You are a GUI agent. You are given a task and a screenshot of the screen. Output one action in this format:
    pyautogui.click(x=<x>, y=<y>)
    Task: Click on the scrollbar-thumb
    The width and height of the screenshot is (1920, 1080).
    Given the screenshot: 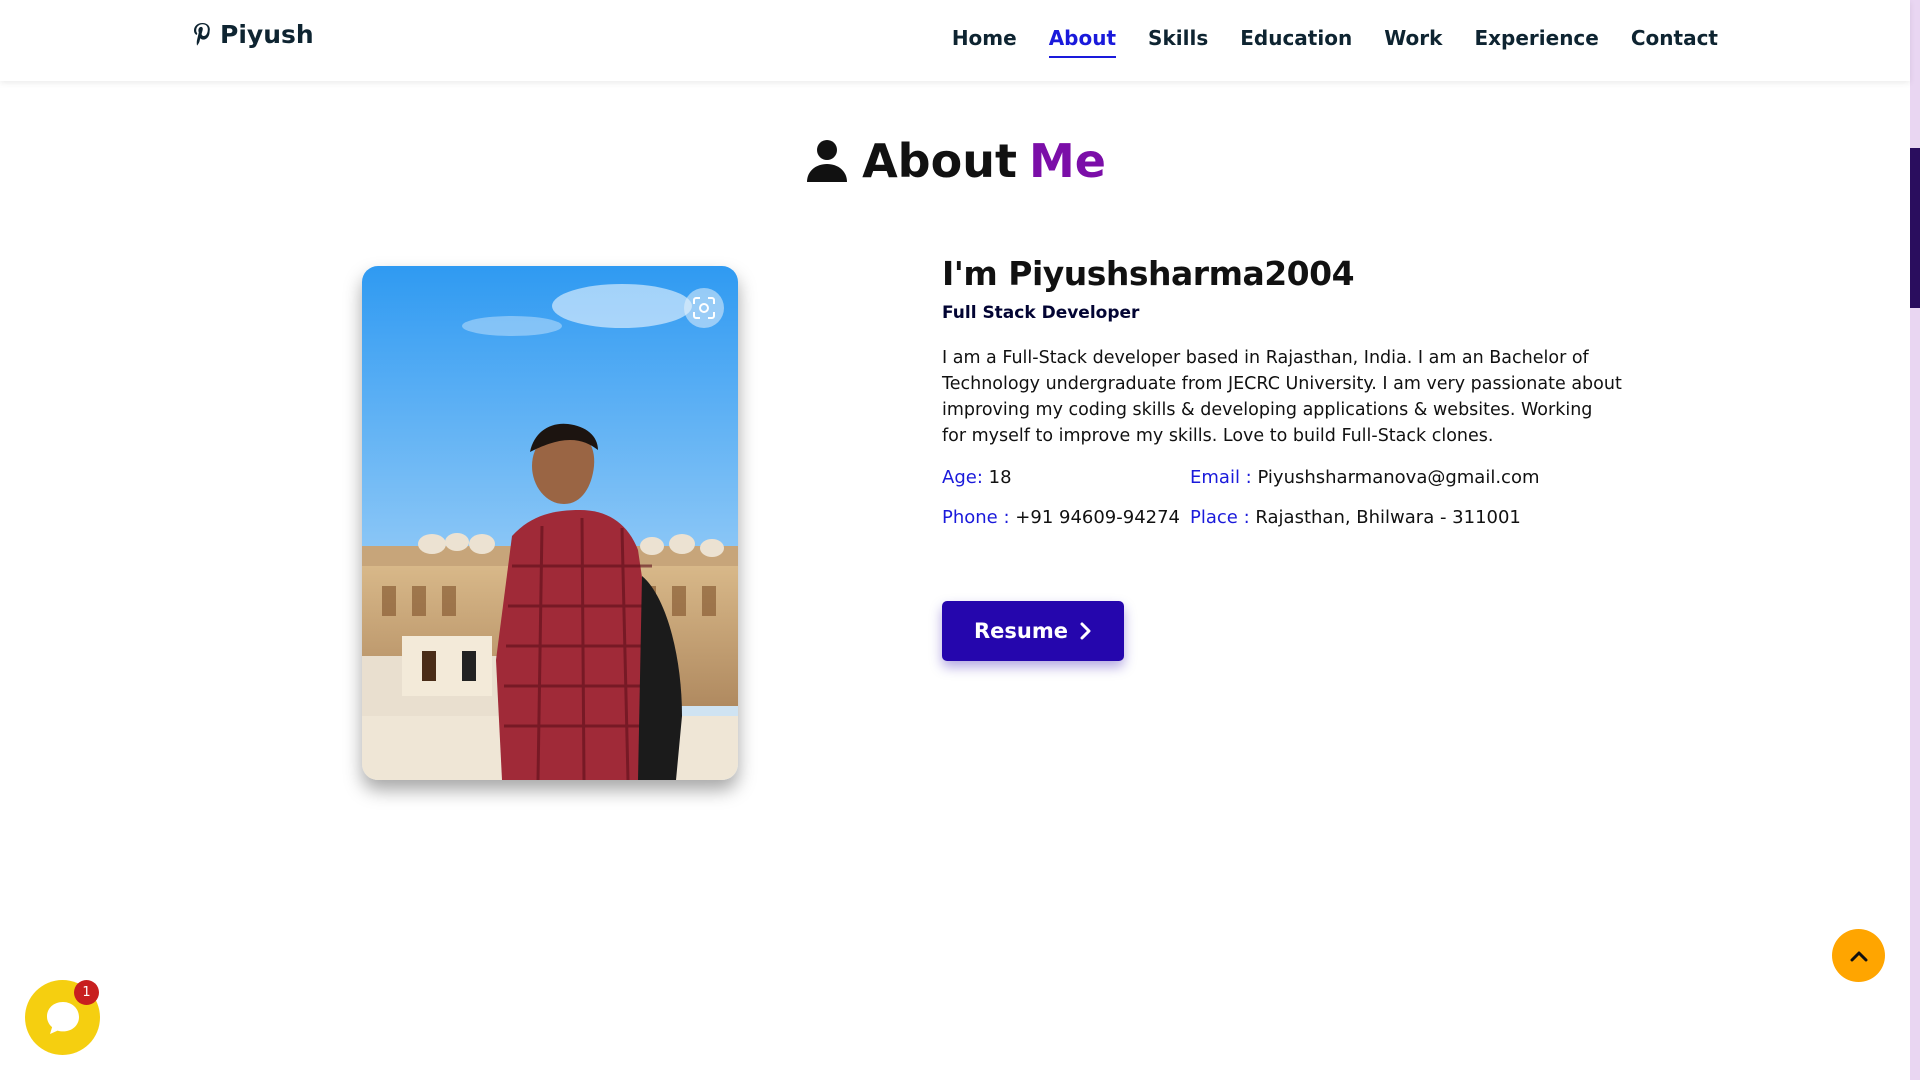 What is the action you would take?
    pyautogui.click(x=1915, y=228)
    